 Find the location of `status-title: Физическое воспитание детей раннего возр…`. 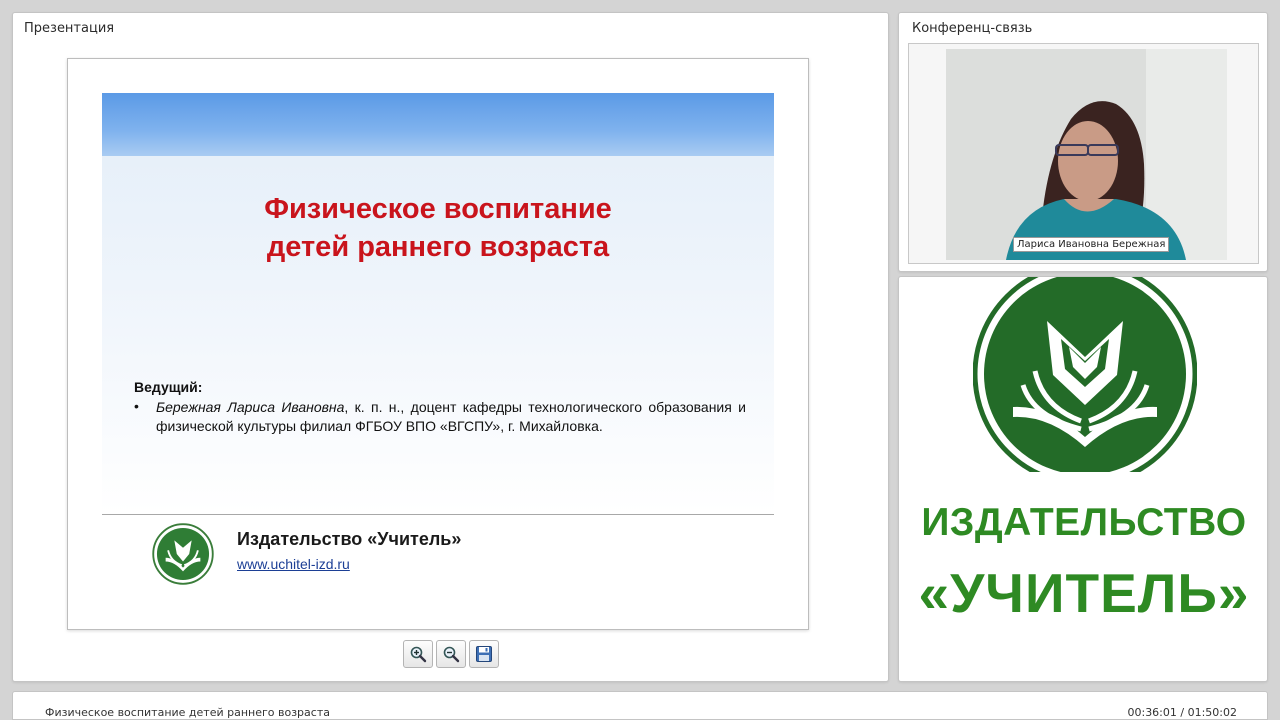

status-title: Физическое воспитание детей раннего возр… is located at coordinates (187, 712).